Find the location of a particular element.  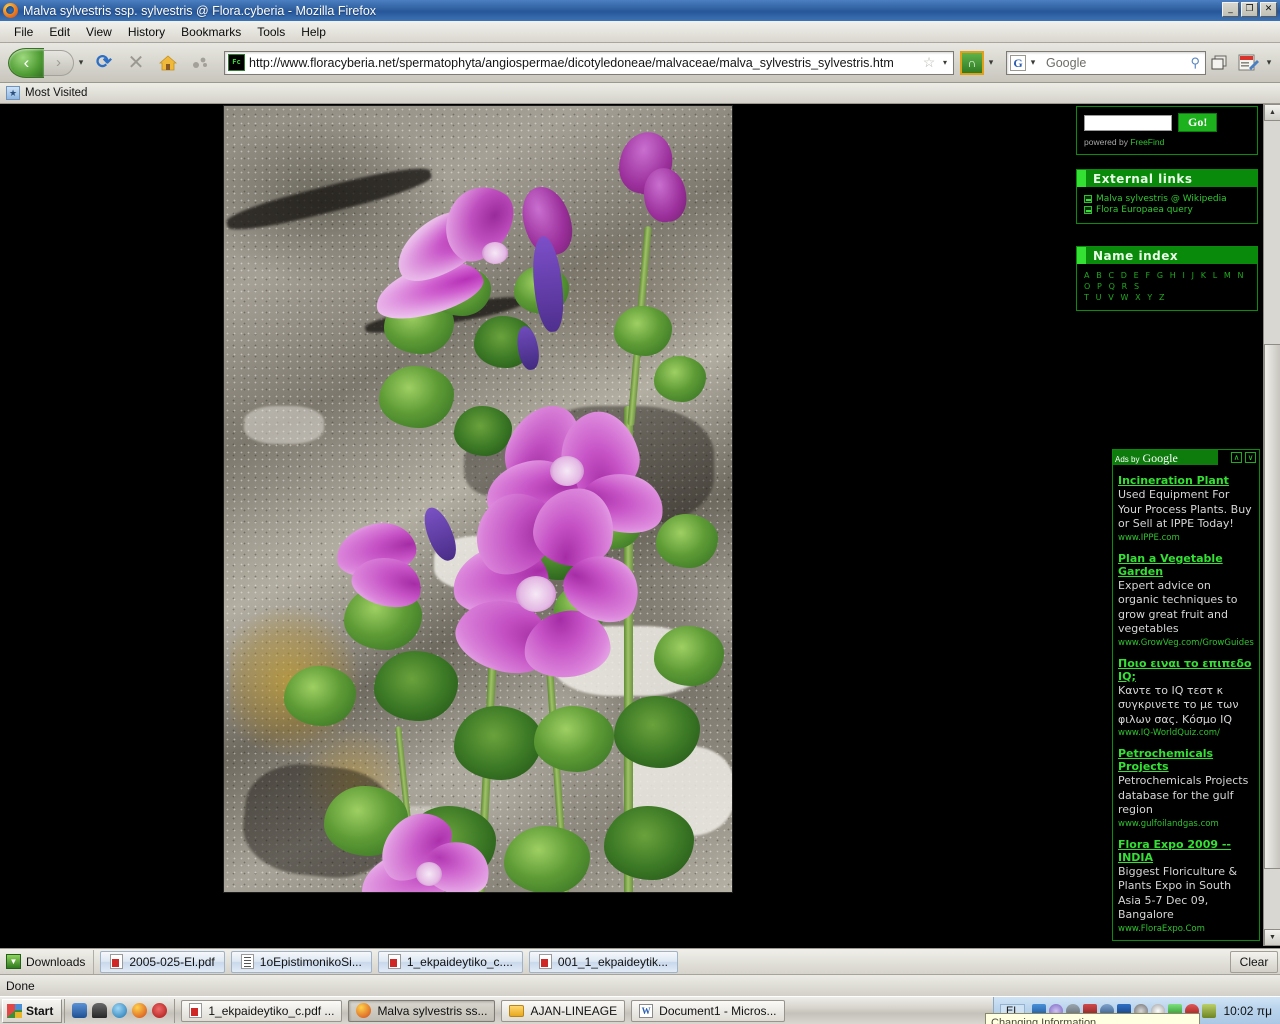

quick-launch-bar is located at coordinates (120, 1010).